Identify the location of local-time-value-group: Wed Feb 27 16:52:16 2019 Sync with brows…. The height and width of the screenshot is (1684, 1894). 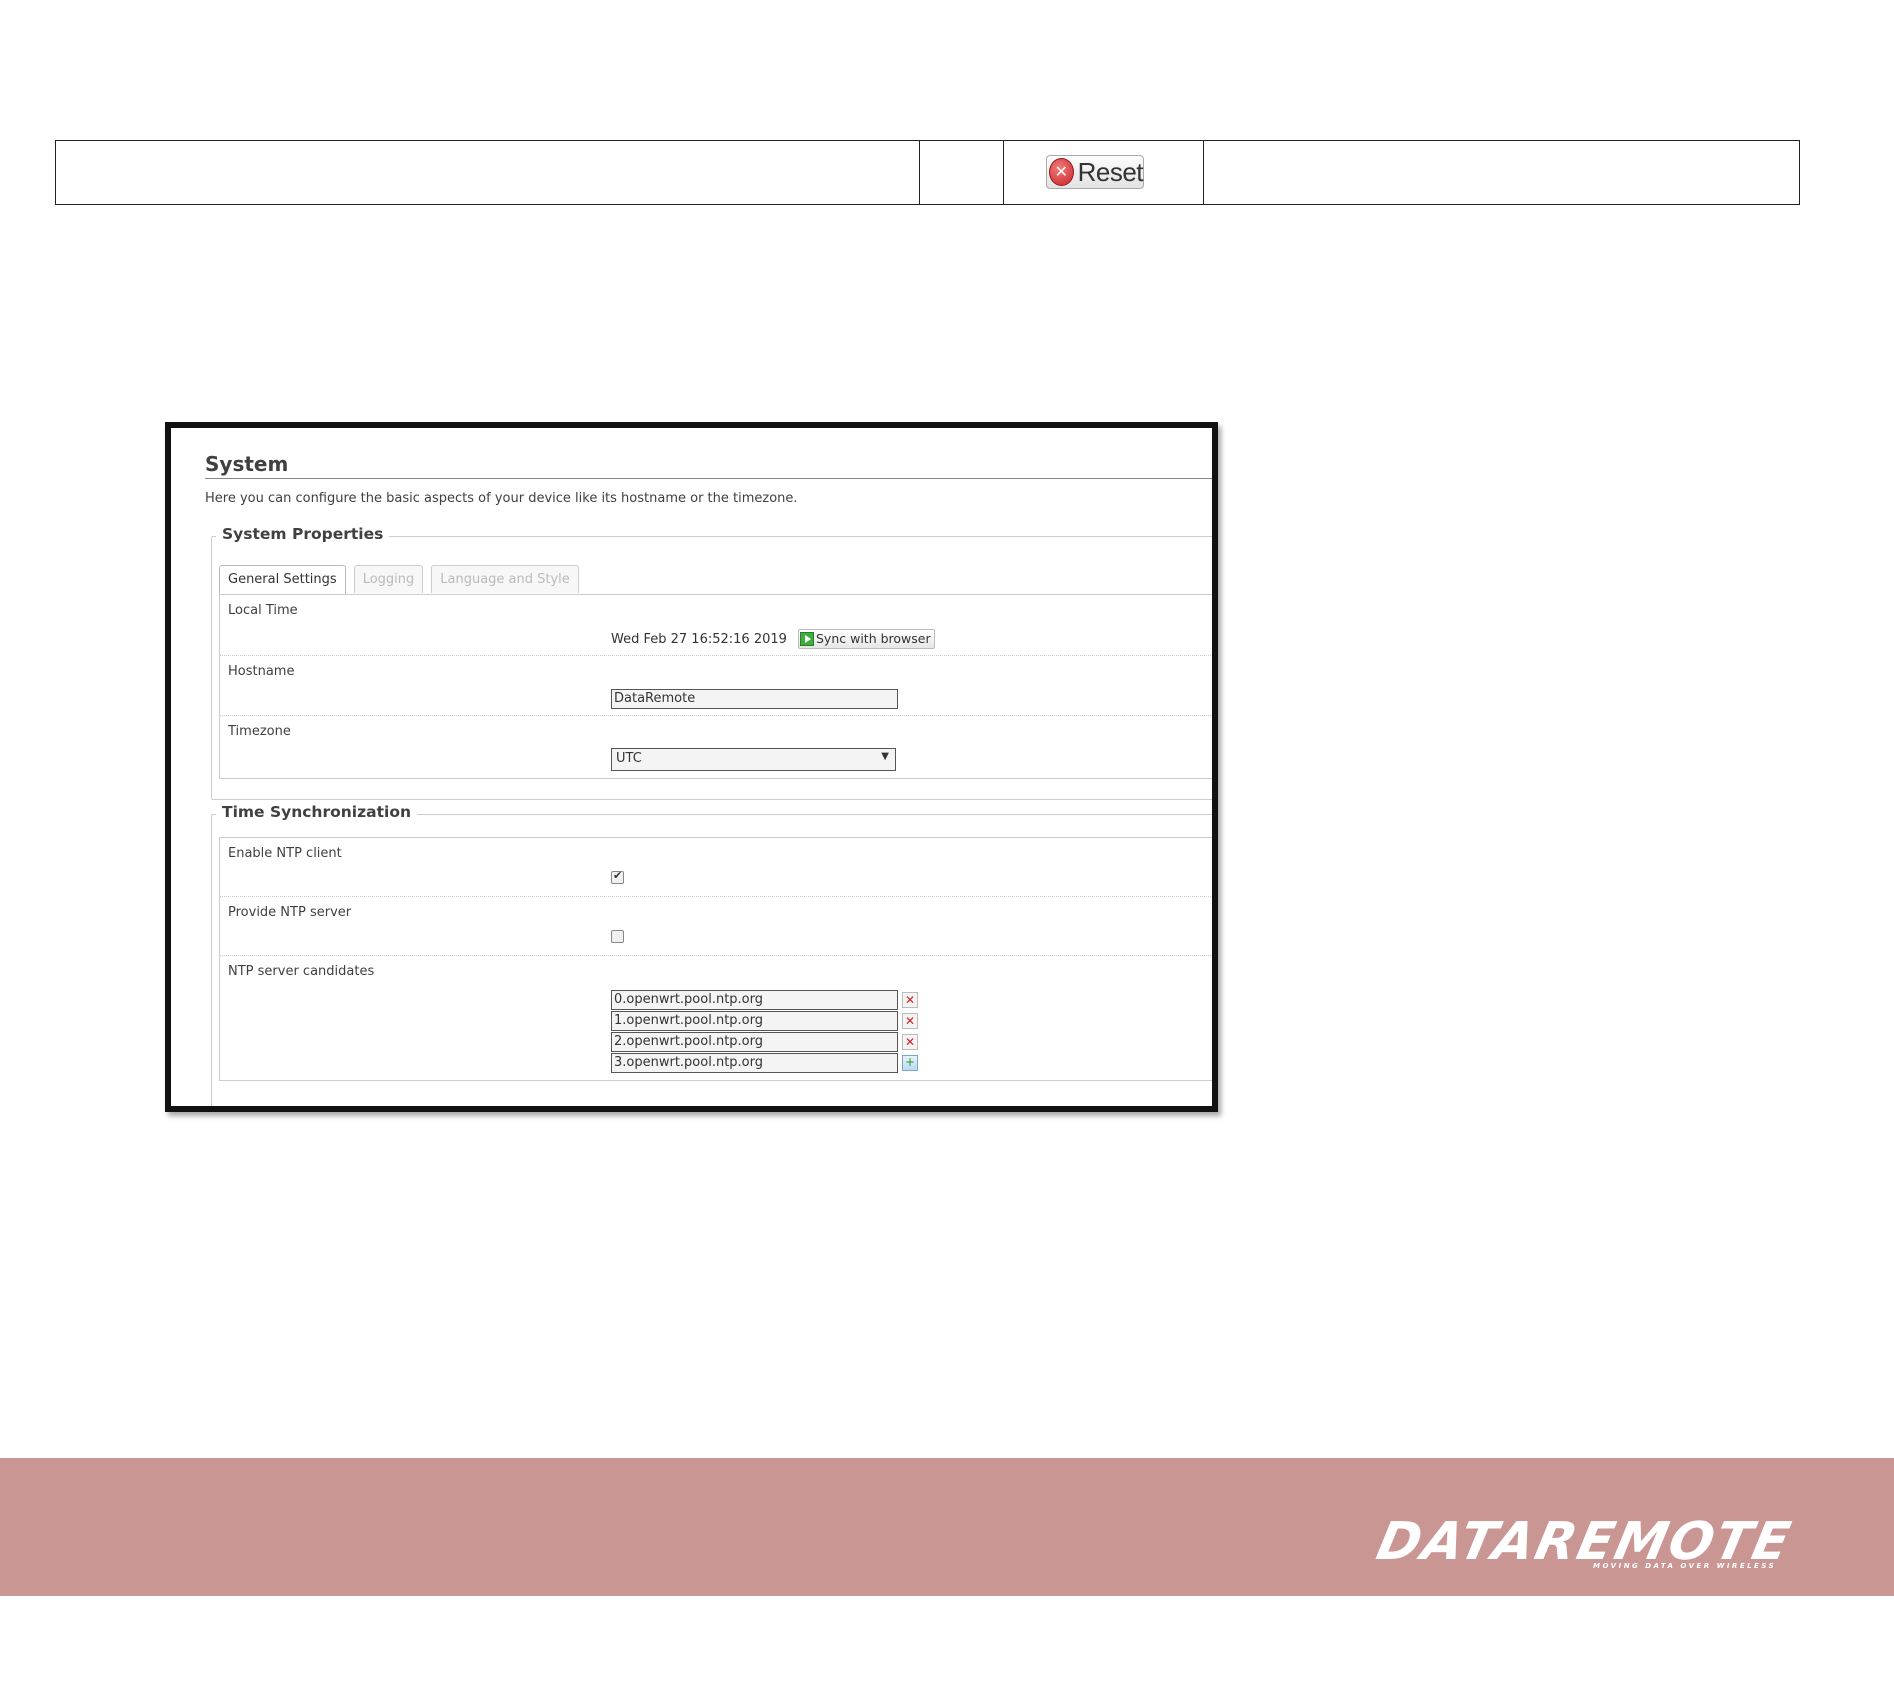
(773, 638).